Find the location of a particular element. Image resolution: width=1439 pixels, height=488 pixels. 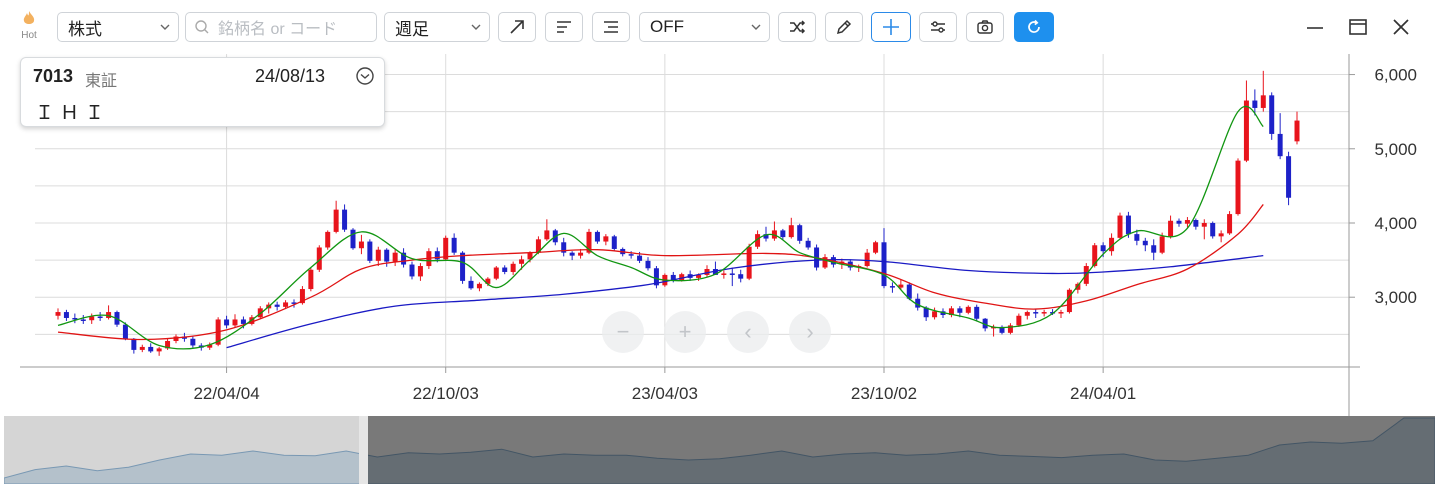

period-select: 週足 is located at coordinates (437, 27).